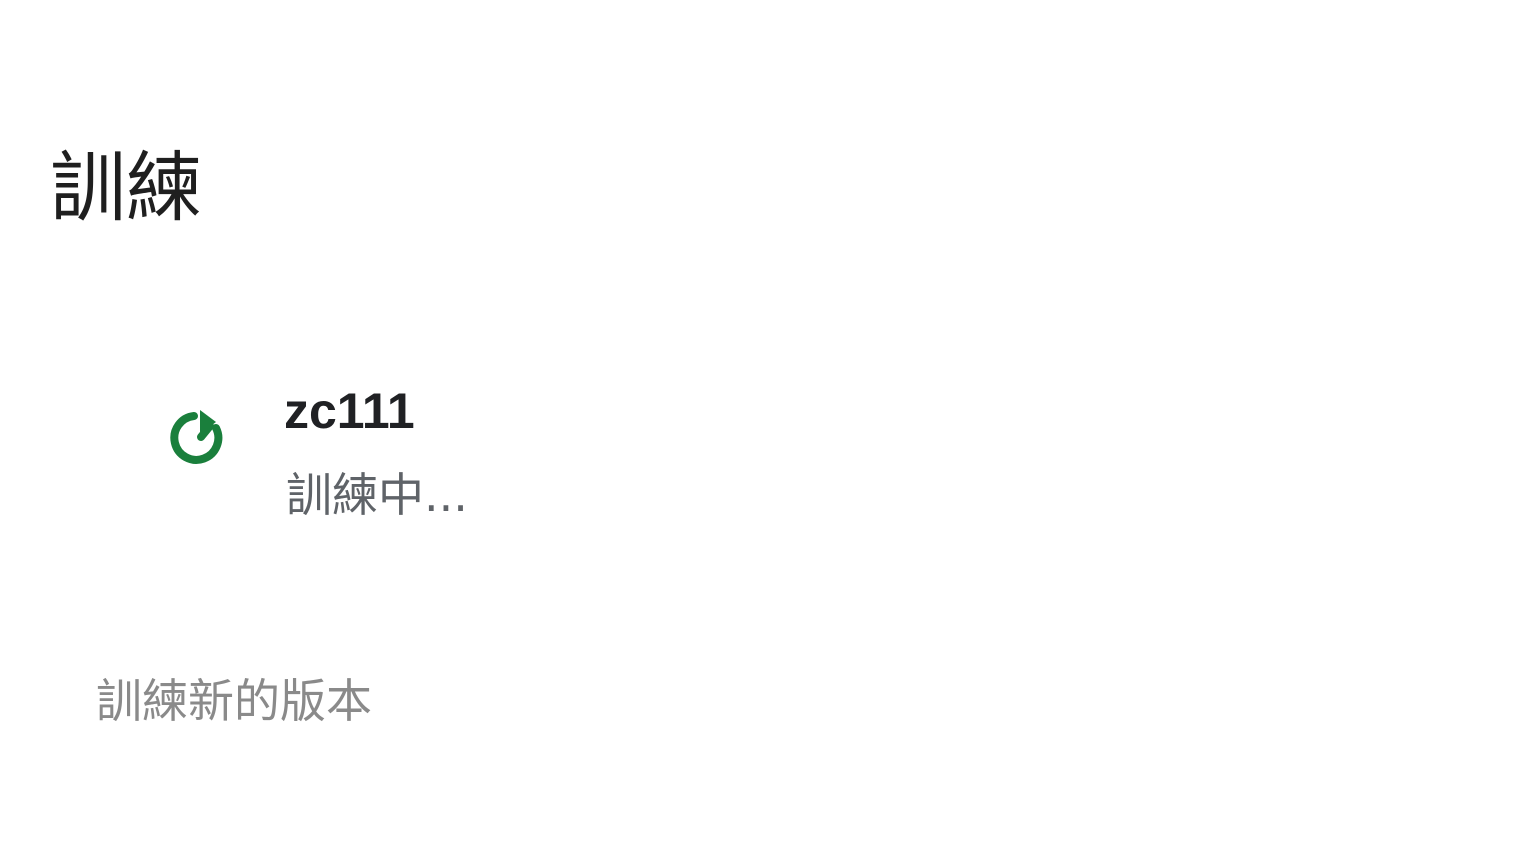 This screenshot has width=1536, height=864. What do you see at coordinates (349, 411) in the screenshot?
I see `model-version-name: zc111` at bounding box center [349, 411].